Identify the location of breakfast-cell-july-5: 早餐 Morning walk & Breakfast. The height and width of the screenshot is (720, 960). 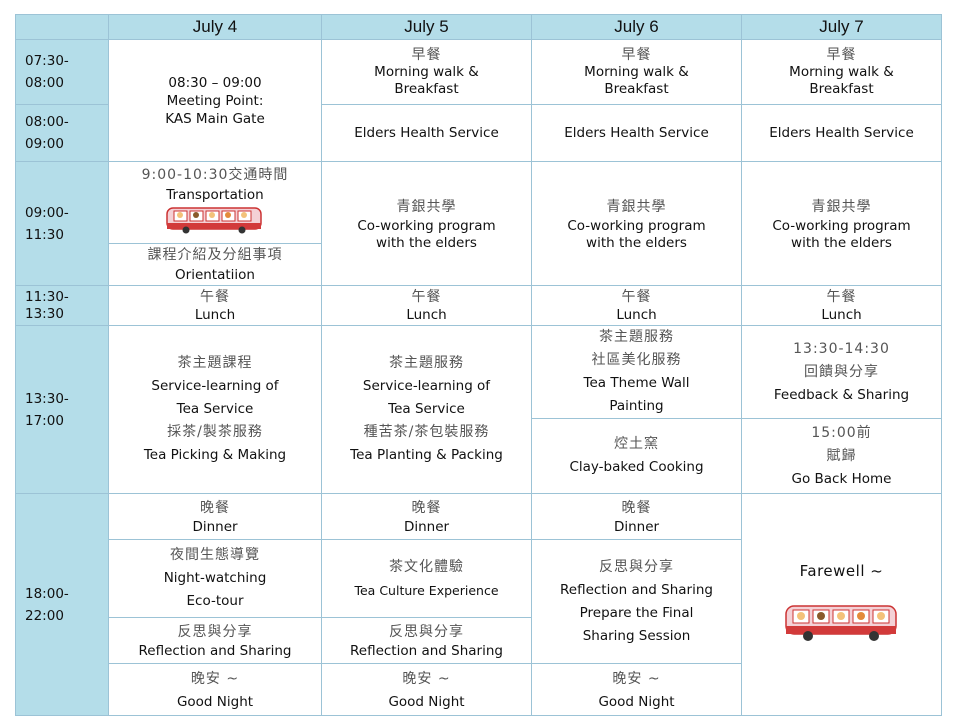
(426, 72).